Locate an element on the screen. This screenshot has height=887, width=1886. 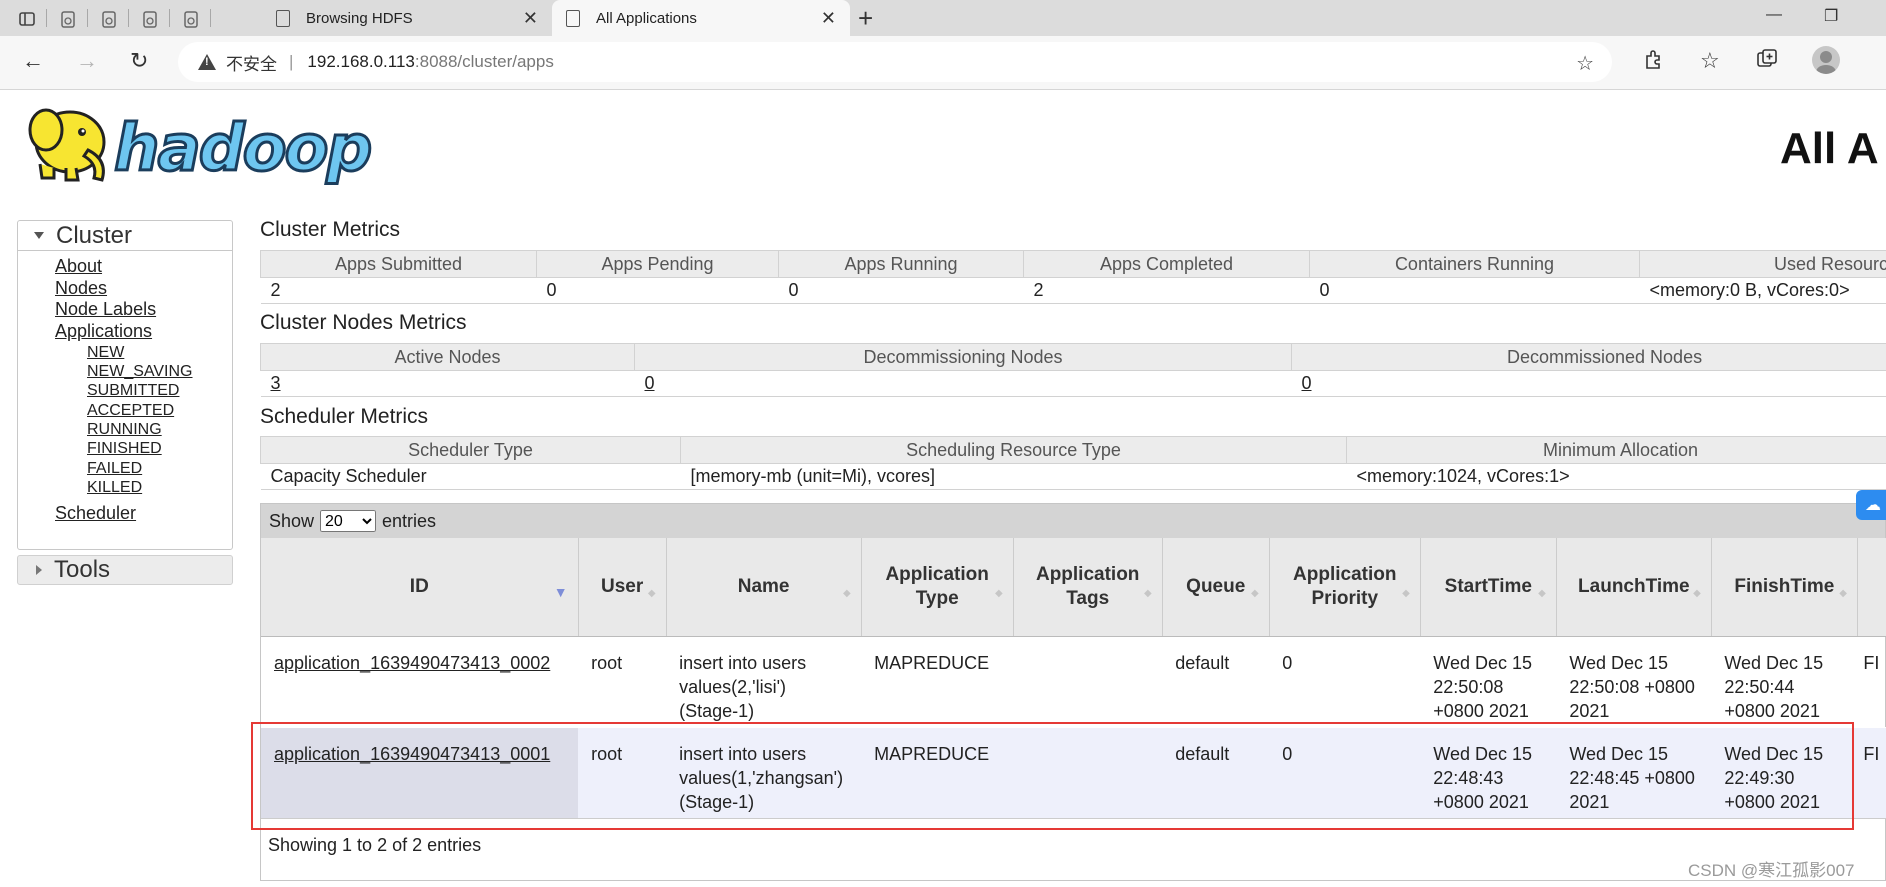
metrics-value: 0 is located at coordinates (963, 383).